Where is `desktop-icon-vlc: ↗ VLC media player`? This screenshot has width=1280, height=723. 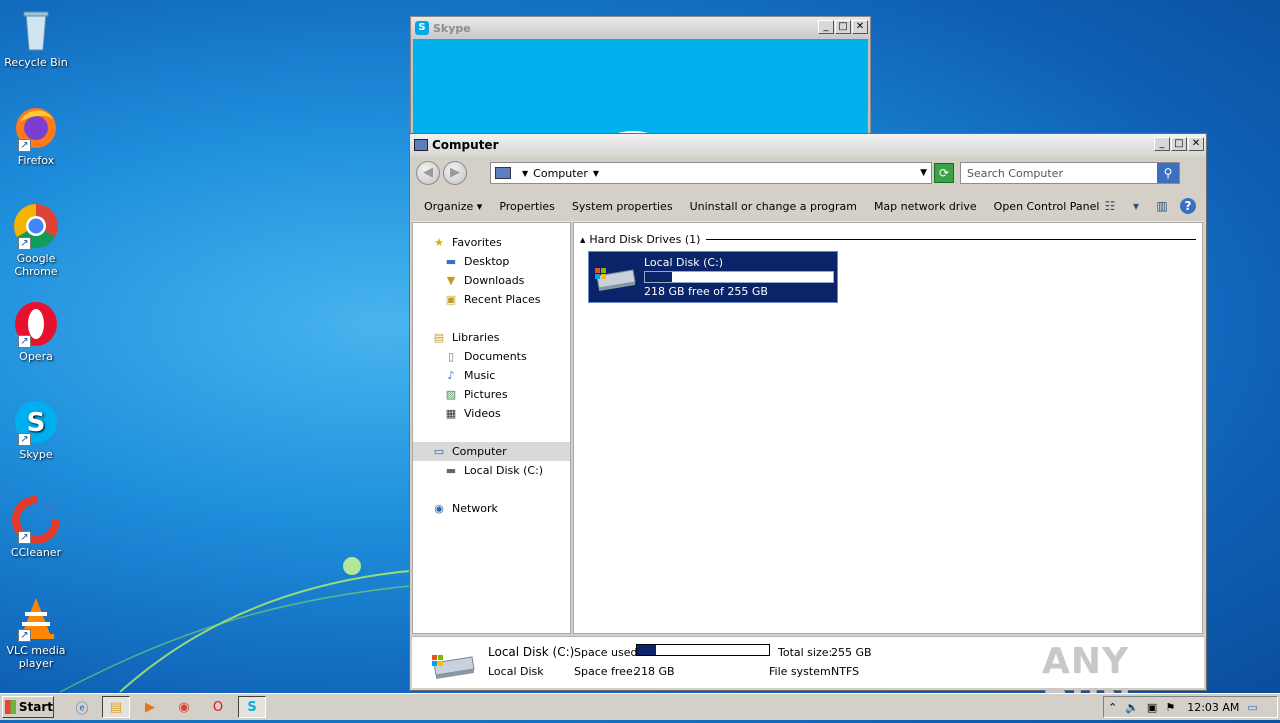 desktop-icon-vlc: ↗ VLC media player is located at coordinates (36, 632).